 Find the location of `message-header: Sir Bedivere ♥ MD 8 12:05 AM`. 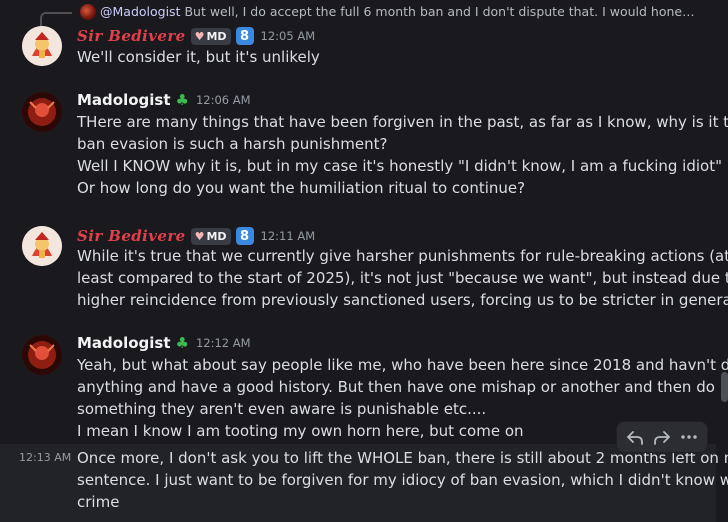

message-header: Sir Bedivere ♥ MD 8 12:05 AM is located at coordinates (196, 36).